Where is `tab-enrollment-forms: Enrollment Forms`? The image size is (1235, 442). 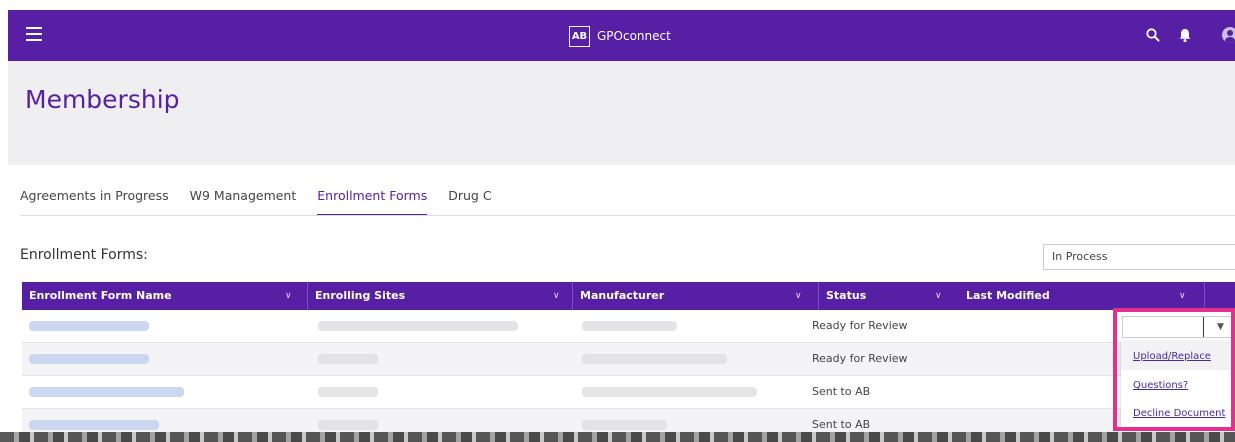
tab-enrollment-forms: Enrollment Forms is located at coordinates (372, 200).